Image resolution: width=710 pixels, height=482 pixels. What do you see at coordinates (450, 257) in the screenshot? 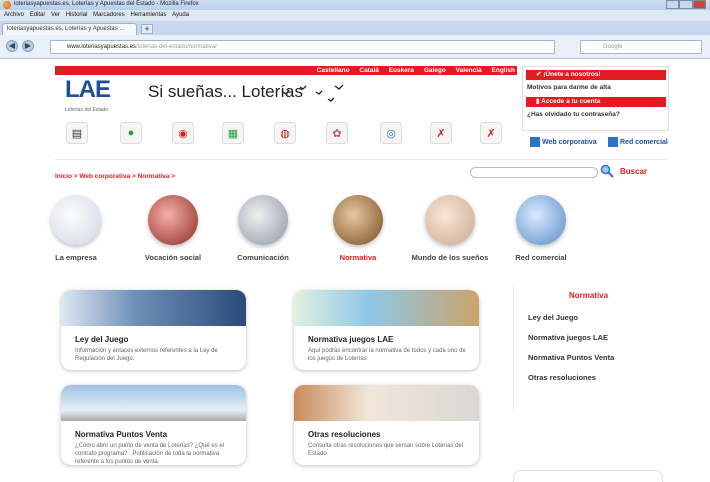
I see `category-label: Mundo de los sueños` at bounding box center [450, 257].